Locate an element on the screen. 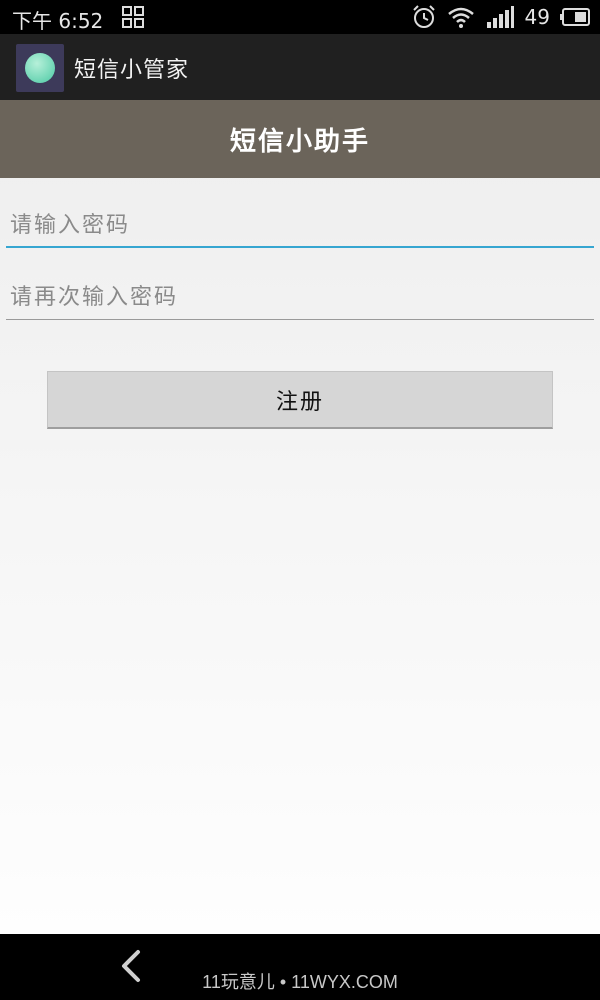  password-input is located at coordinates (300, 226).